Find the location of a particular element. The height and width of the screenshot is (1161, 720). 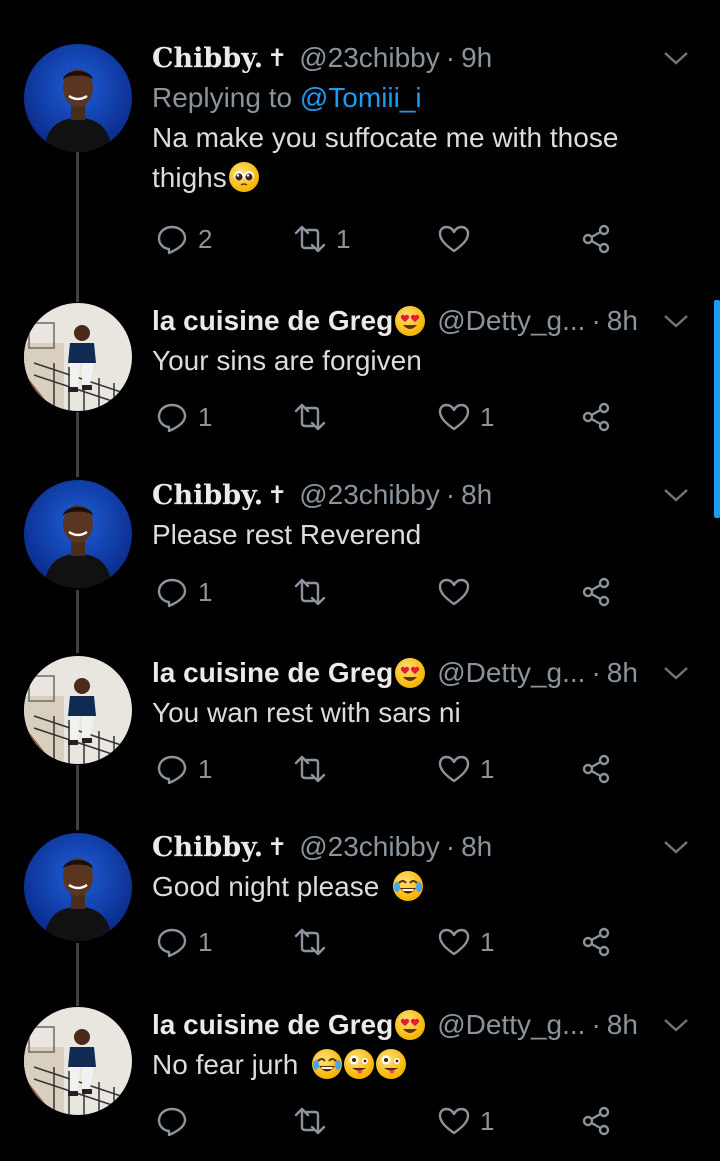

reply-count: 1 is located at coordinates (205, 768).